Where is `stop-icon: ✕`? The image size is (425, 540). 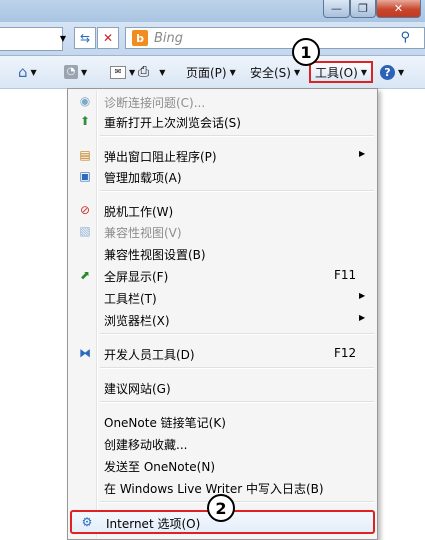 stop-icon: ✕ is located at coordinates (108, 38).